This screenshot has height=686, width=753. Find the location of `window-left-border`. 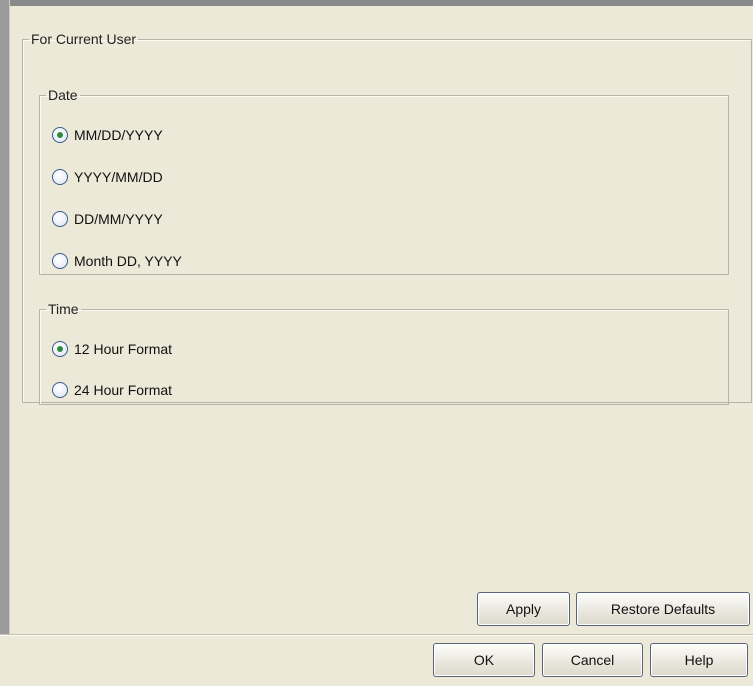

window-left-border is located at coordinates (5, 318).